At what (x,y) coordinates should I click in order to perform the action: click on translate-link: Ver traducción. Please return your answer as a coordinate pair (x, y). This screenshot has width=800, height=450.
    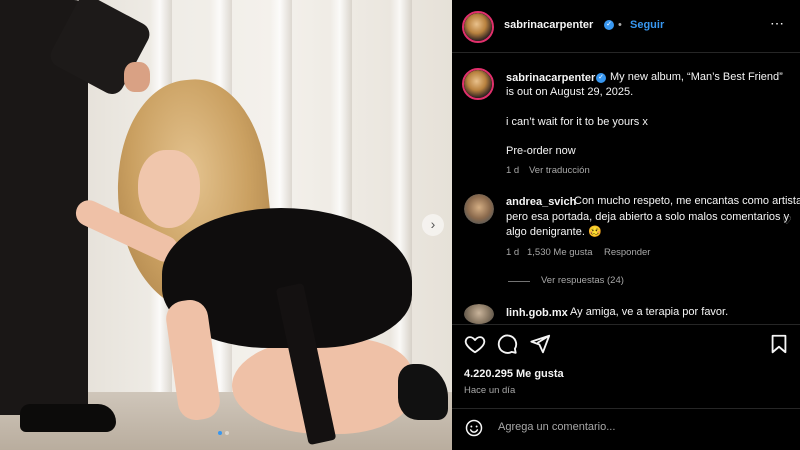
    Looking at the image, I should click on (559, 170).